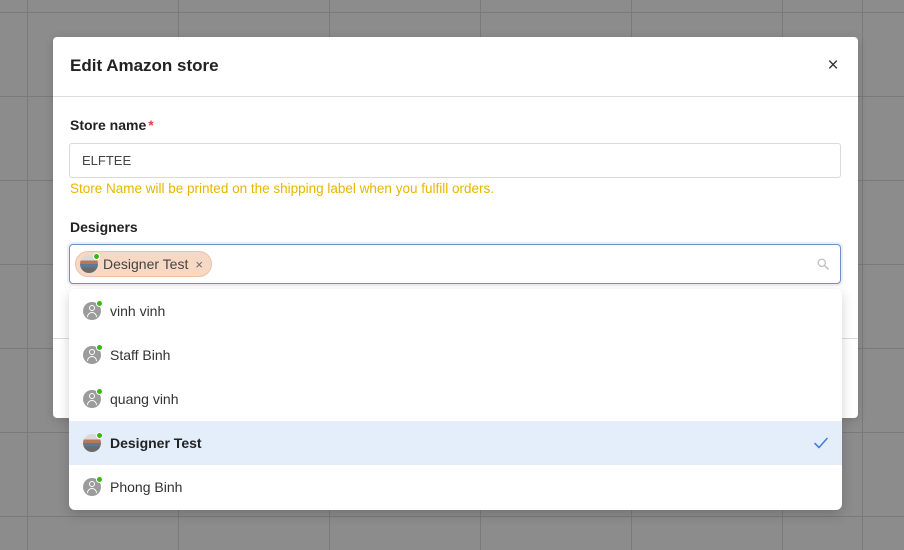 The width and height of the screenshot is (904, 550). I want to click on option-label: Designer Test, so click(156, 443).